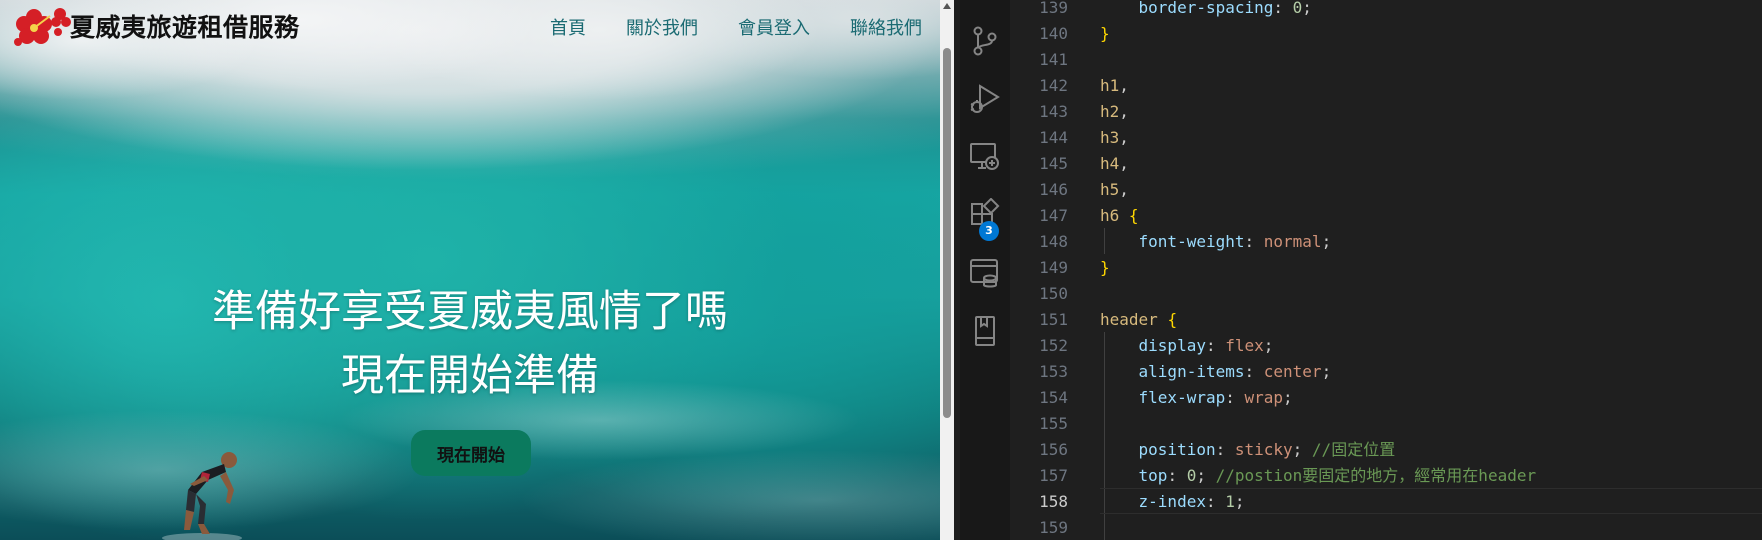  Describe the element at coordinates (470, 376) in the screenshot. I see `hero-heading-line2: 現在開始準備` at that location.